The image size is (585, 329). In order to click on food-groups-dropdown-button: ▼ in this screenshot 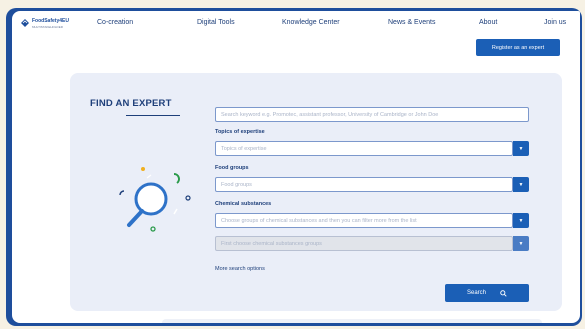, I will do `click(521, 184)`.